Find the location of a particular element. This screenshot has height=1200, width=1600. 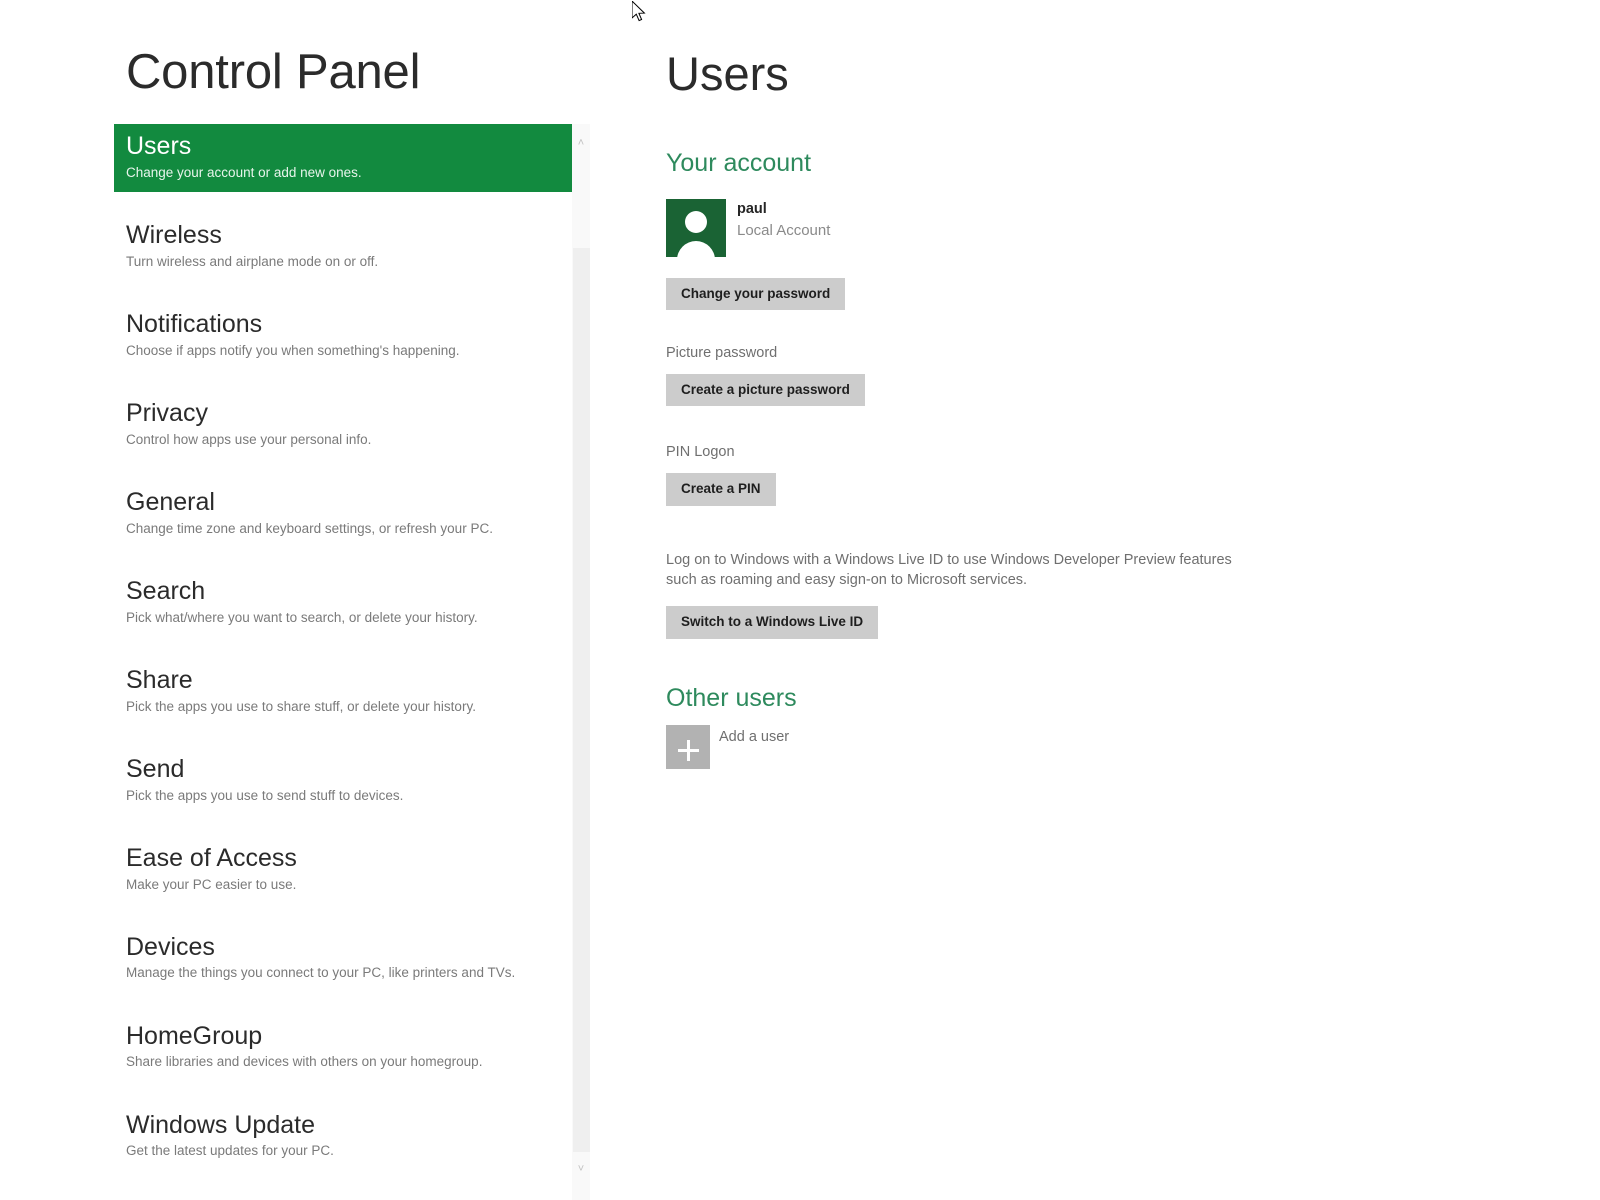

scroll-down-arrow-icon: ˅ is located at coordinates (581, 1169).